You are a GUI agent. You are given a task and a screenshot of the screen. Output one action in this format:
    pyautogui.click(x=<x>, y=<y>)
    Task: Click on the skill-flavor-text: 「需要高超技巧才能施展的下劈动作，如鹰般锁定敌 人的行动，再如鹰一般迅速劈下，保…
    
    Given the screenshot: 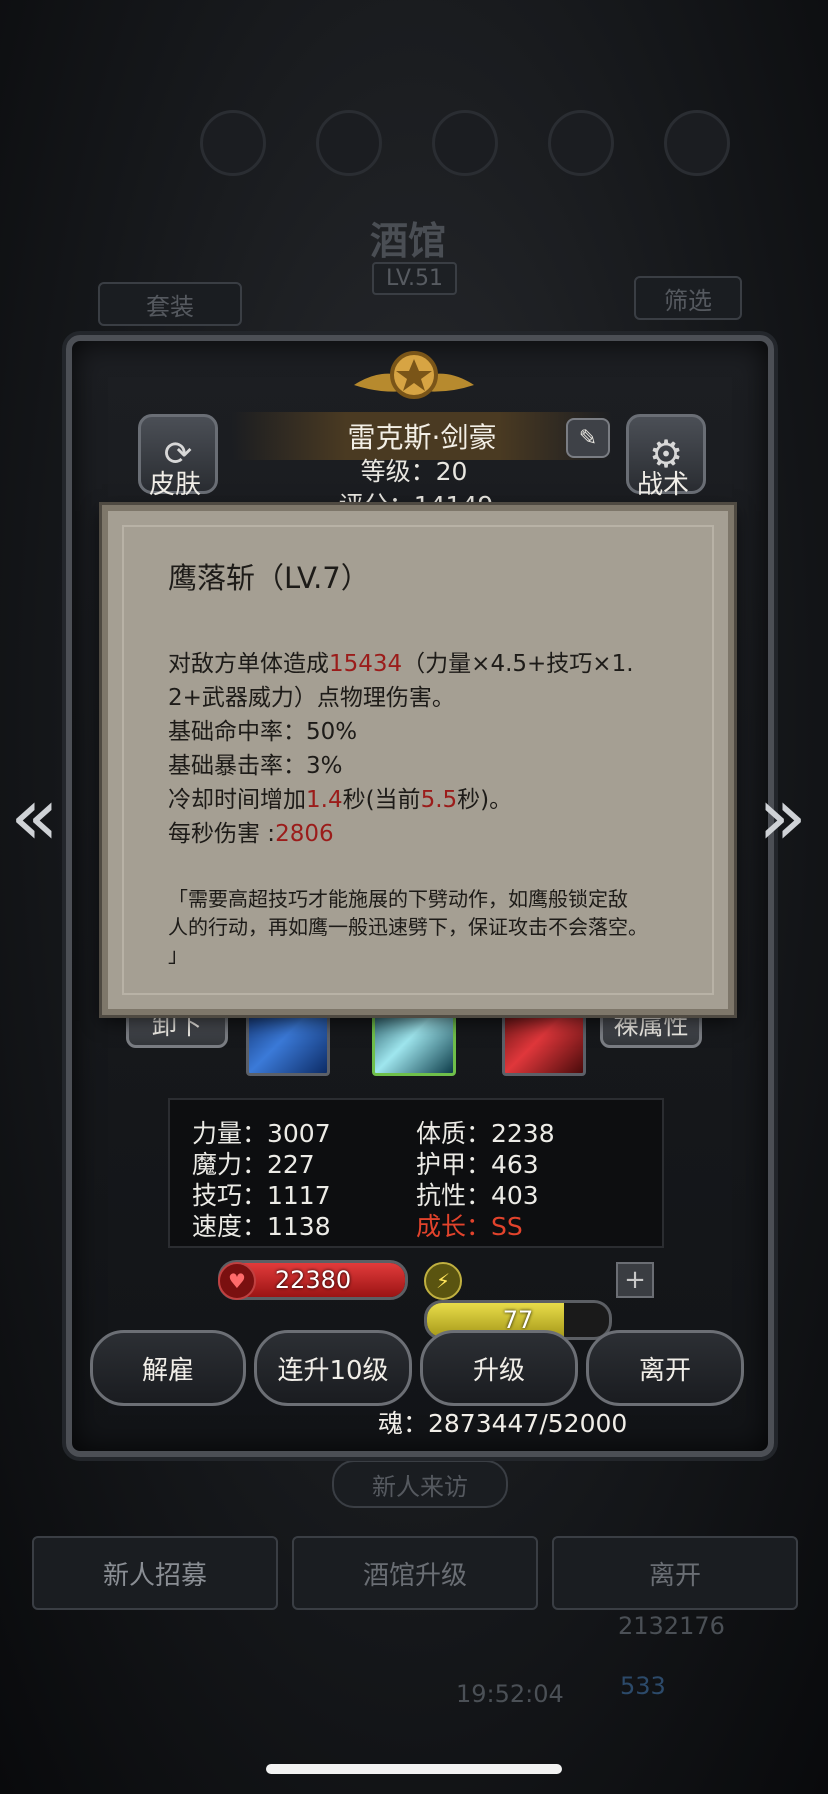 What is the action you would take?
    pyautogui.click(x=428, y=927)
    